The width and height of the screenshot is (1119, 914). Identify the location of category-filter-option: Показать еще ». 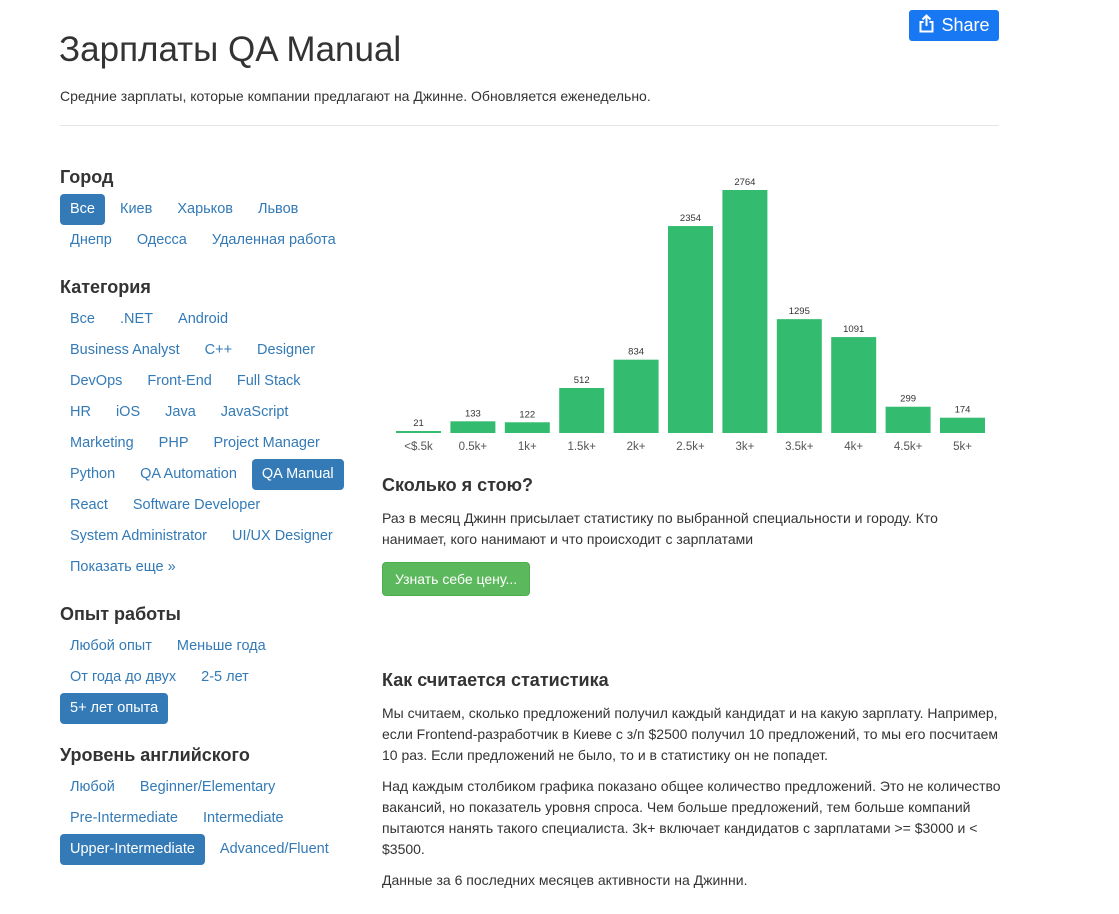
(123, 567).